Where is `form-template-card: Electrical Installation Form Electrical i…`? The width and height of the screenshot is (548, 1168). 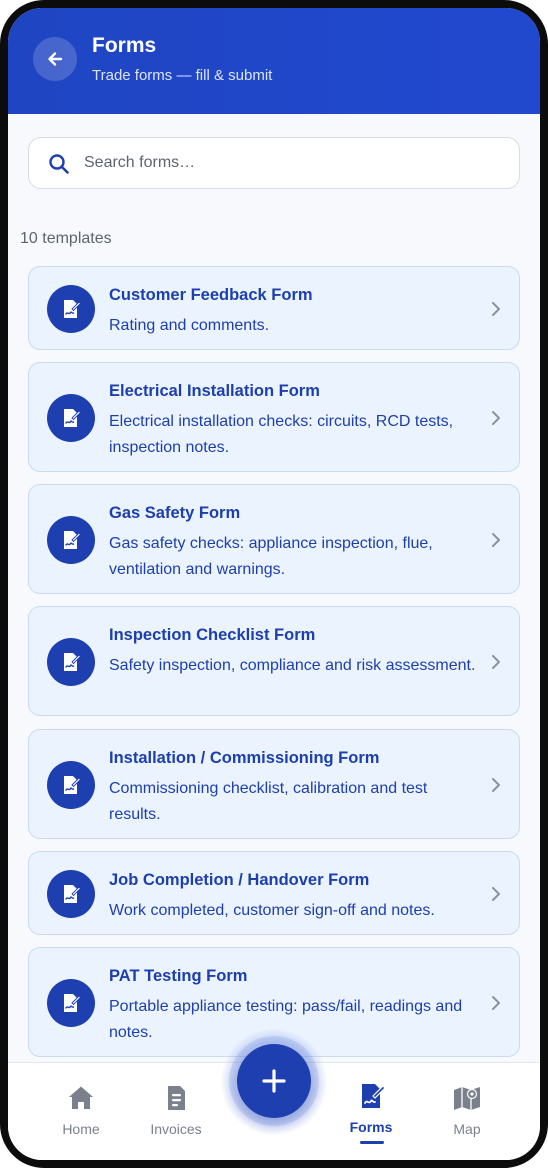
form-template-card: Electrical Installation Form Electrical i… is located at coordinates (274, 417).